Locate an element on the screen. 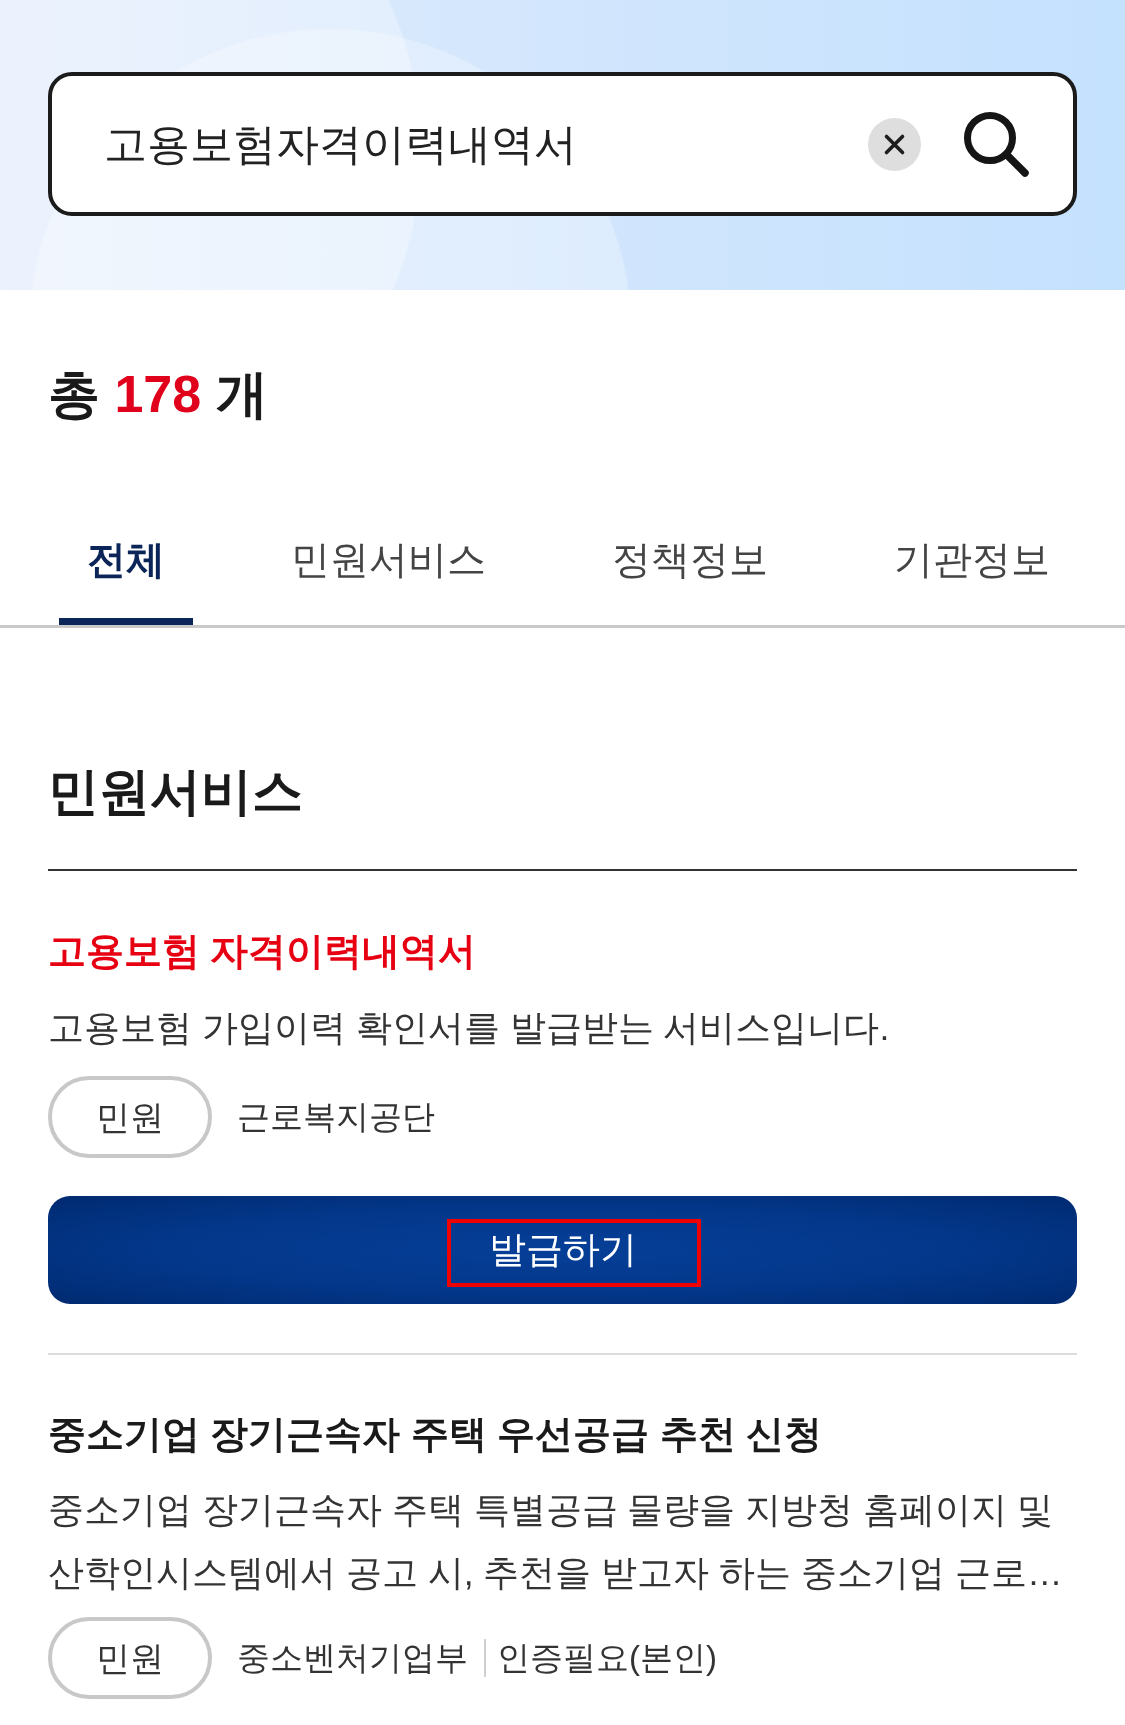  service-title-link: 고용보험 자격이력내역서 is located at coordinates (262, 951).